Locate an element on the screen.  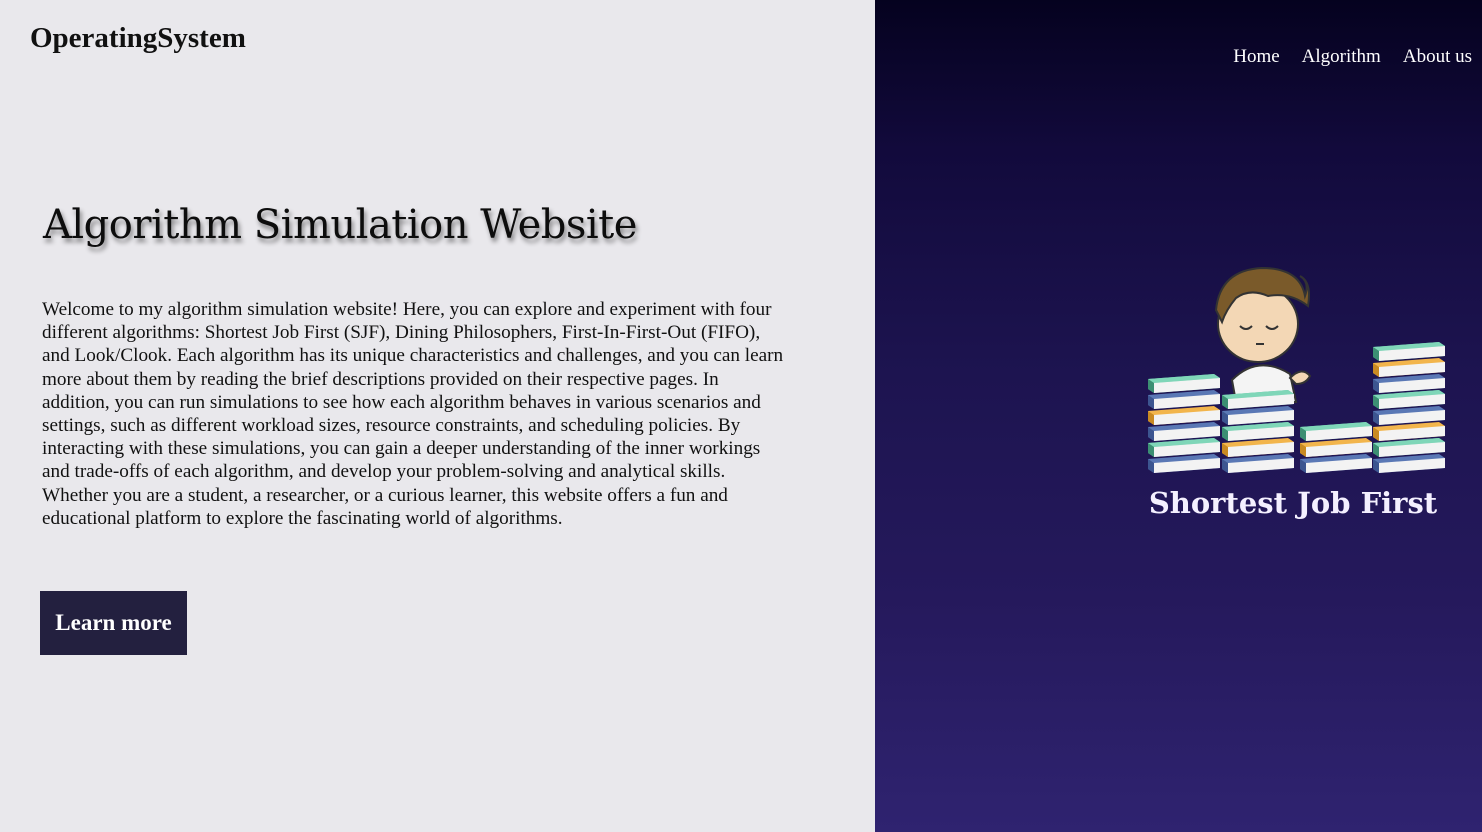
boy-figure is located at coordinates (1263, 334).